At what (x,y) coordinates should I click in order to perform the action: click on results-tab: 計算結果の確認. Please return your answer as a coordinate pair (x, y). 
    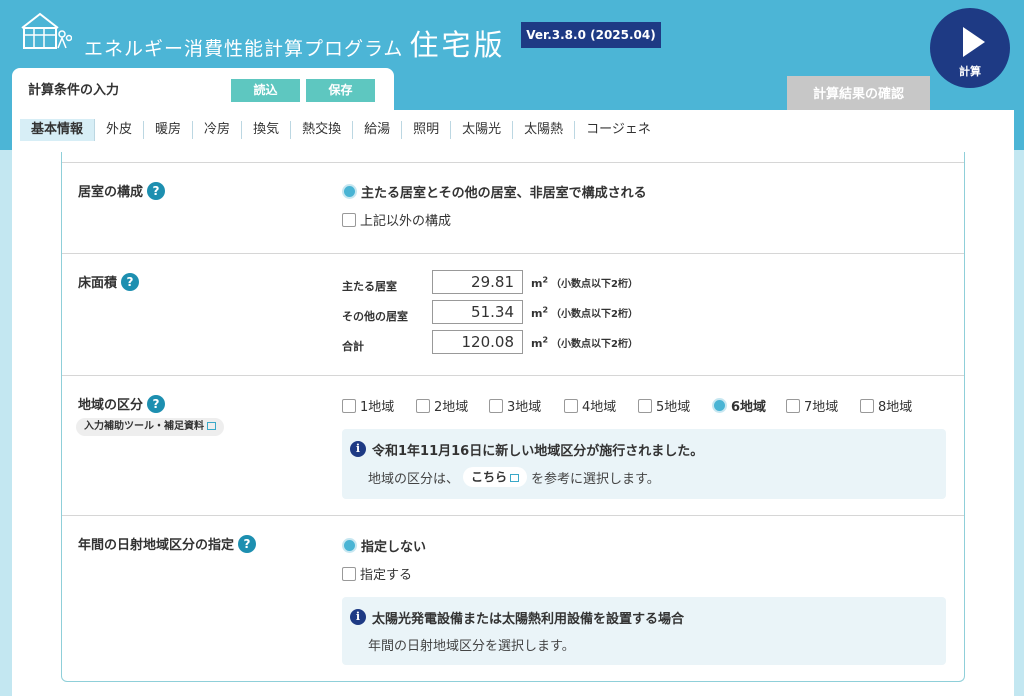
    Looking at the image, I should click on (858, 95).